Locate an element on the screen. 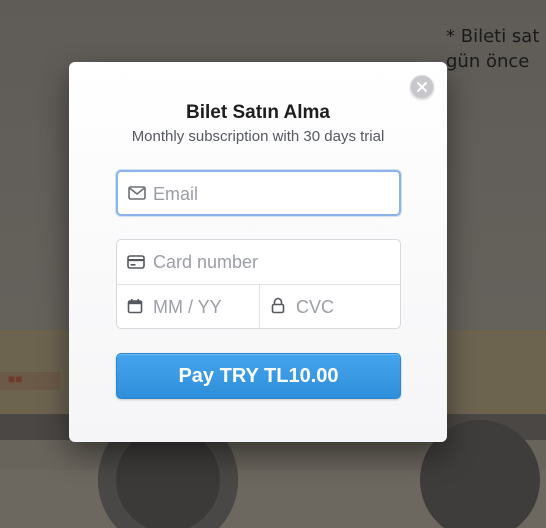 This screenshot has width=546, height=528. card-details-group is located at coordinates (258, 284).